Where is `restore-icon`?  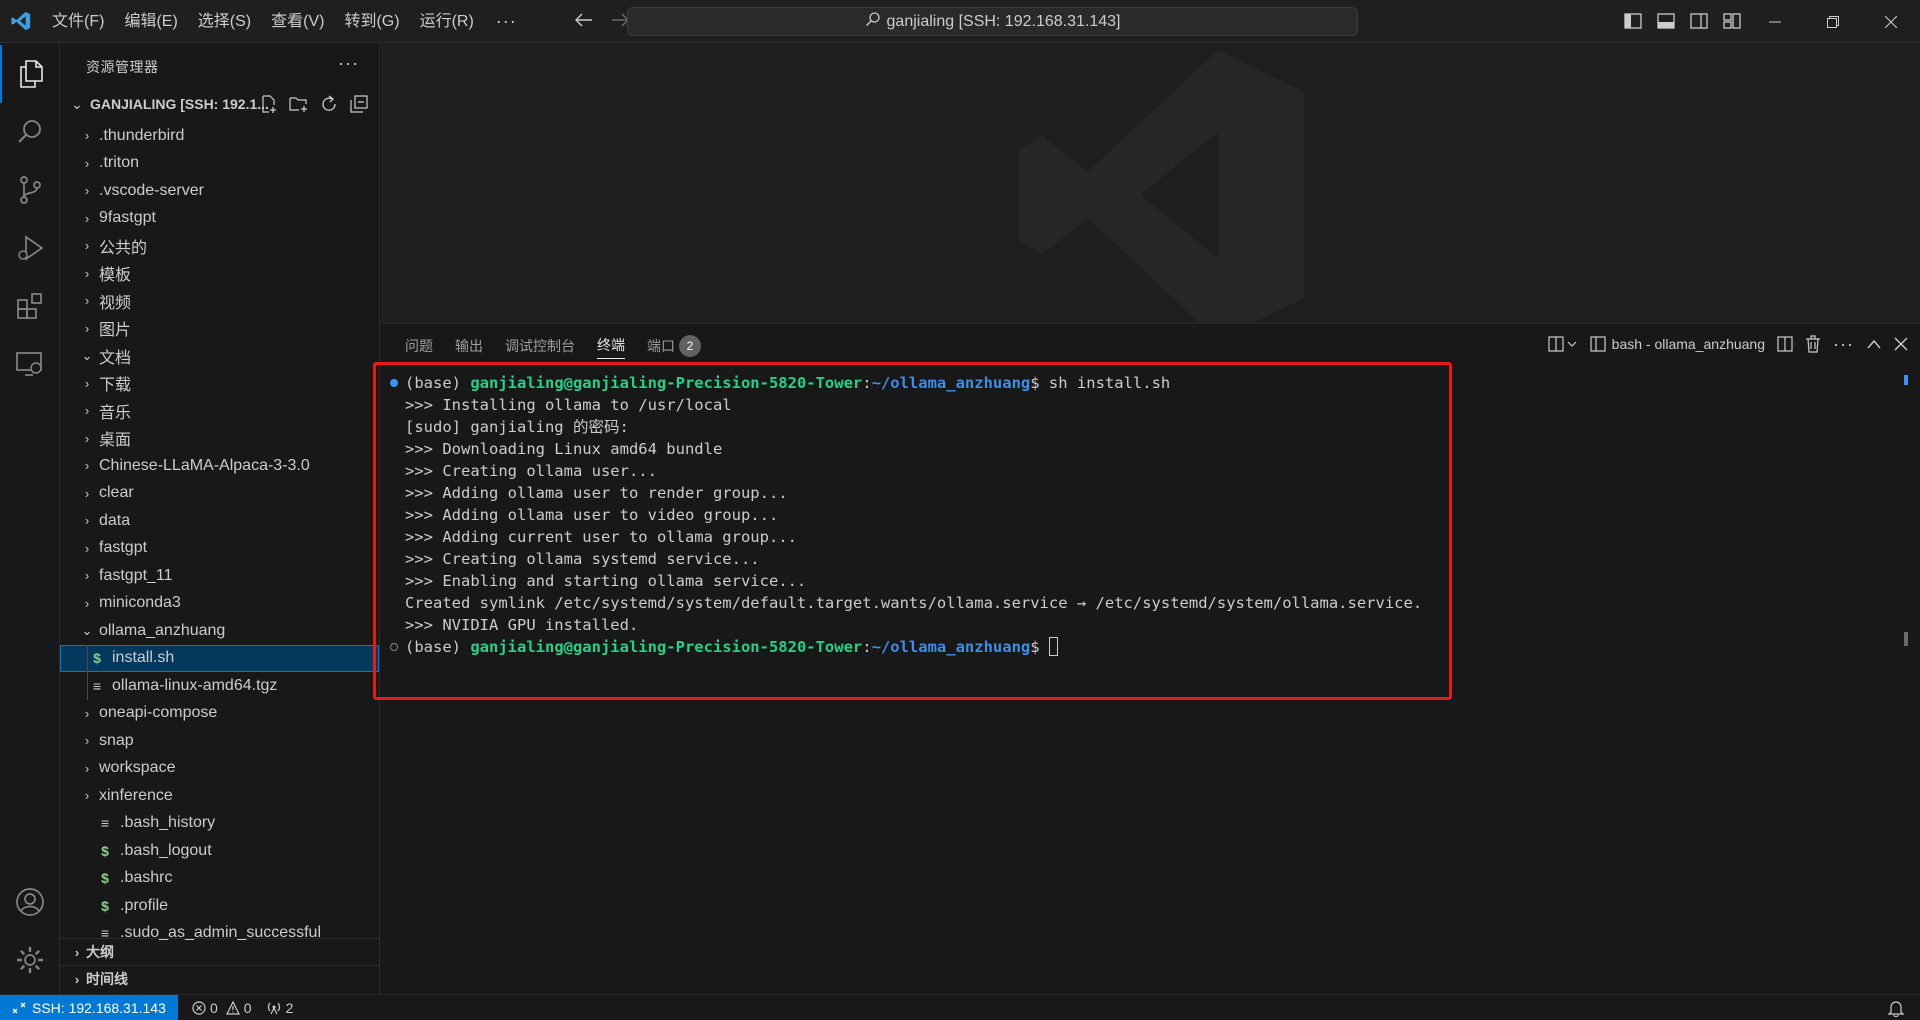
restore-icon is located at coordinates (1833, 21).